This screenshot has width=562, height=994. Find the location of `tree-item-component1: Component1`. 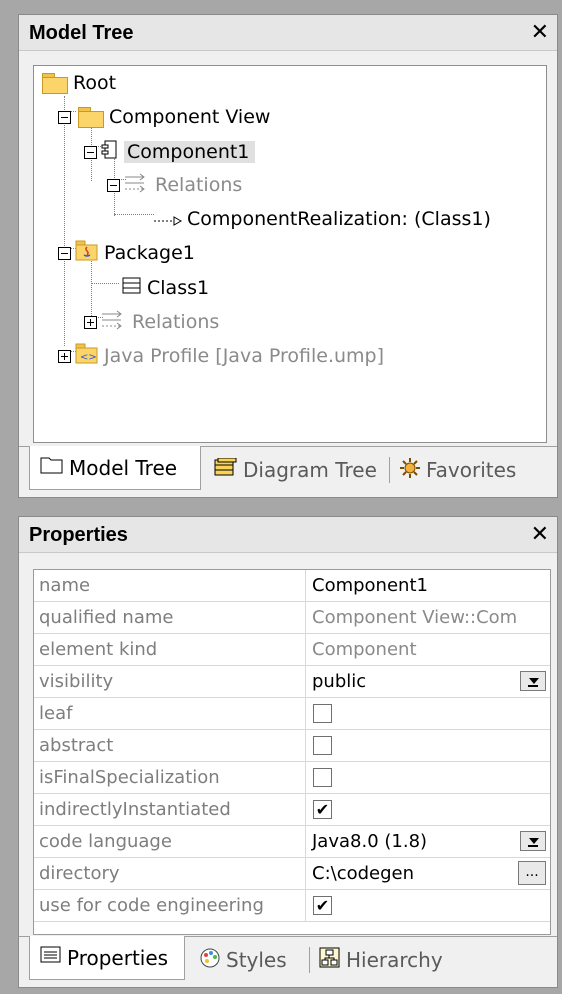

tree-item-component1: Component1 is located at coordinates (170, 152).